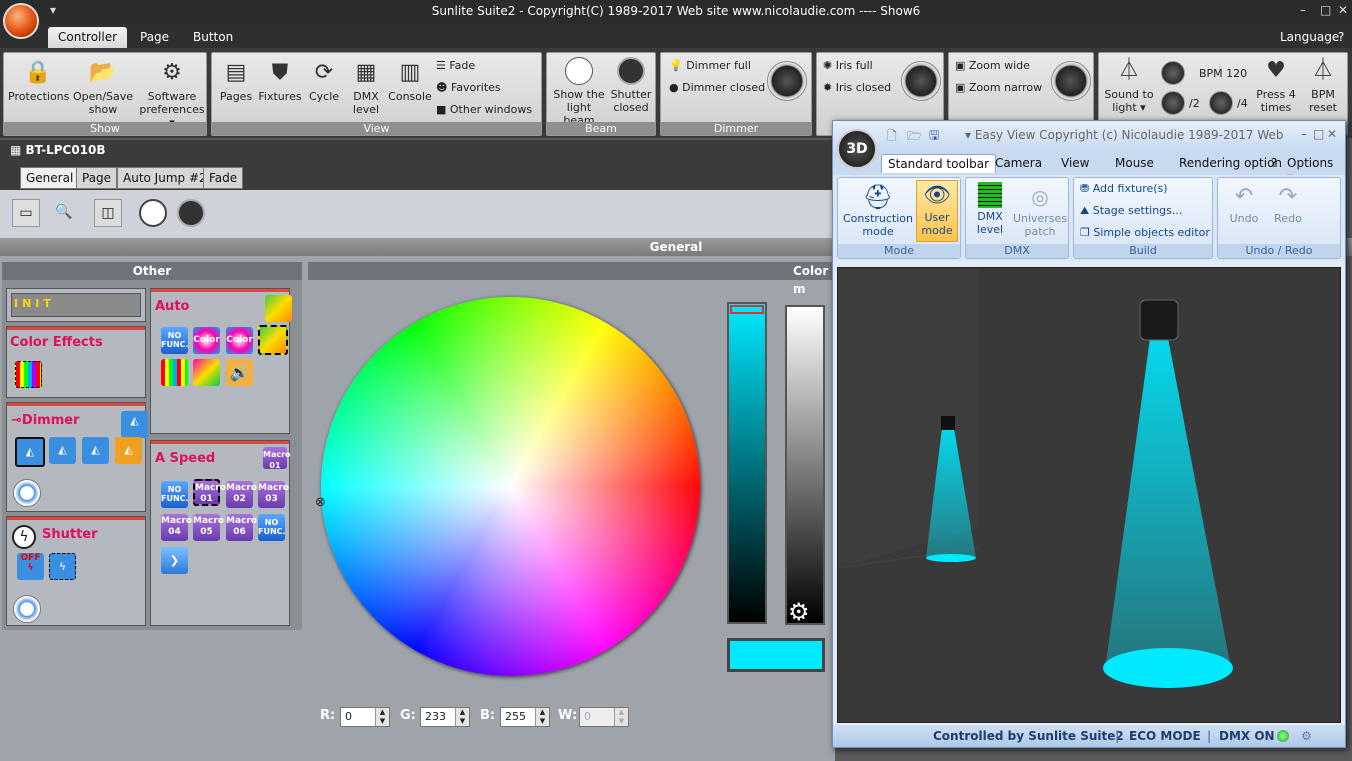 Image resolution: width=1352 pixels, height=761 pixels. What do you see at coordinates (1134, 163) in the screenshot?
I see `tab-mouse: Mouse` at bounding box center [1134, 163].